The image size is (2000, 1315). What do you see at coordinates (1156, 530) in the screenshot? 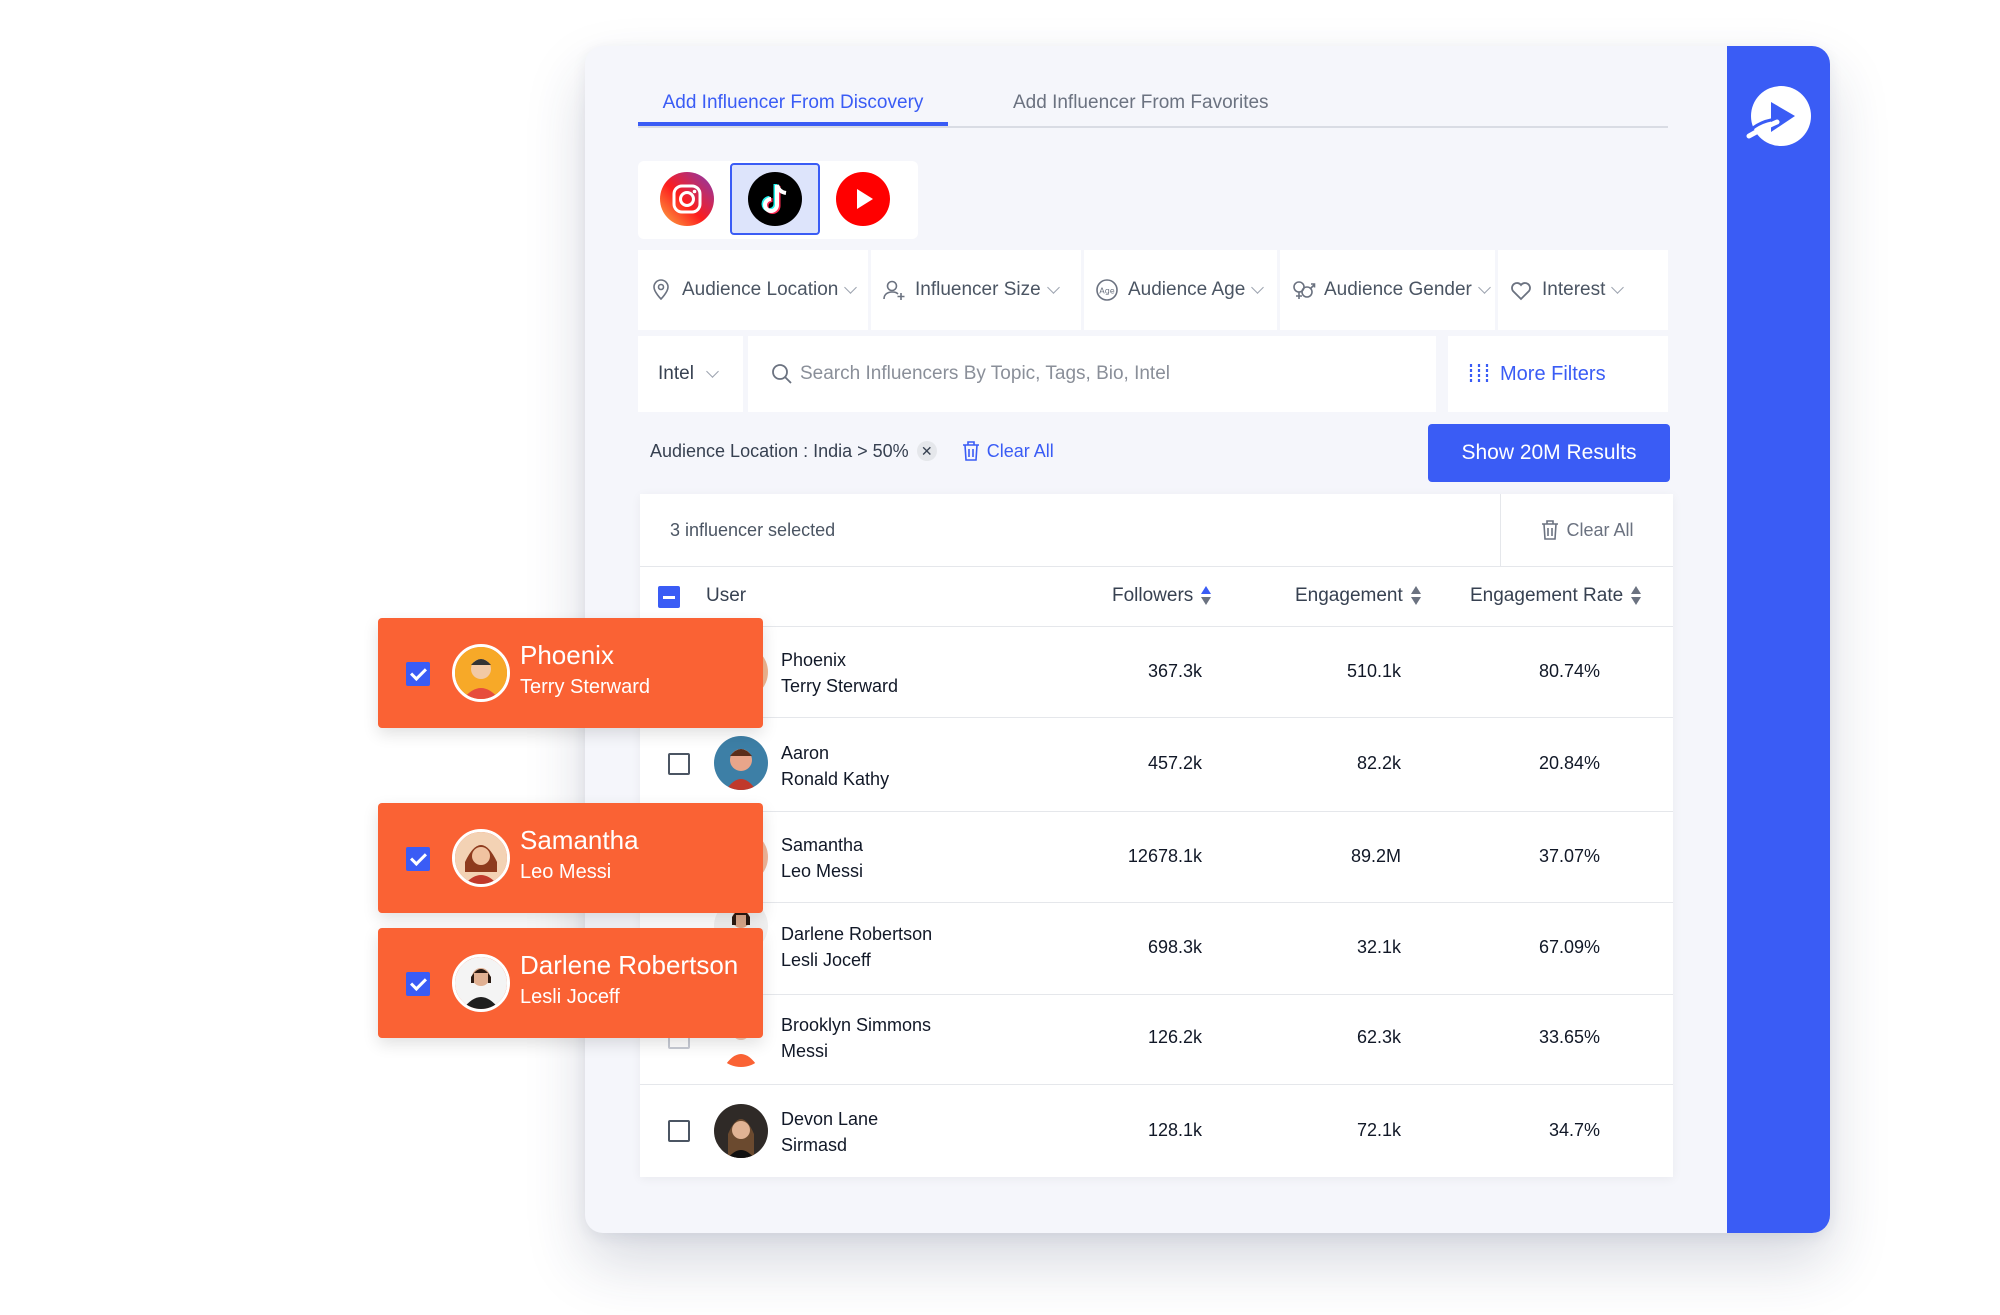
I see `selection-bar: 3 influencer selected Clear All` at bounding box center [1156, 530].